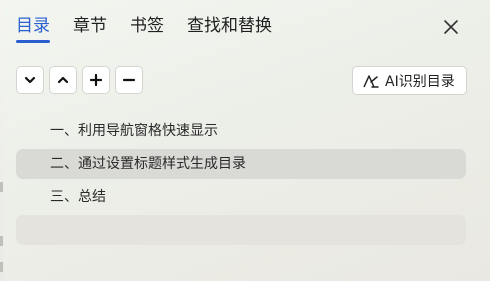 The image size is (490, 281). I want to click on add-heading-button, so click(96, 80).